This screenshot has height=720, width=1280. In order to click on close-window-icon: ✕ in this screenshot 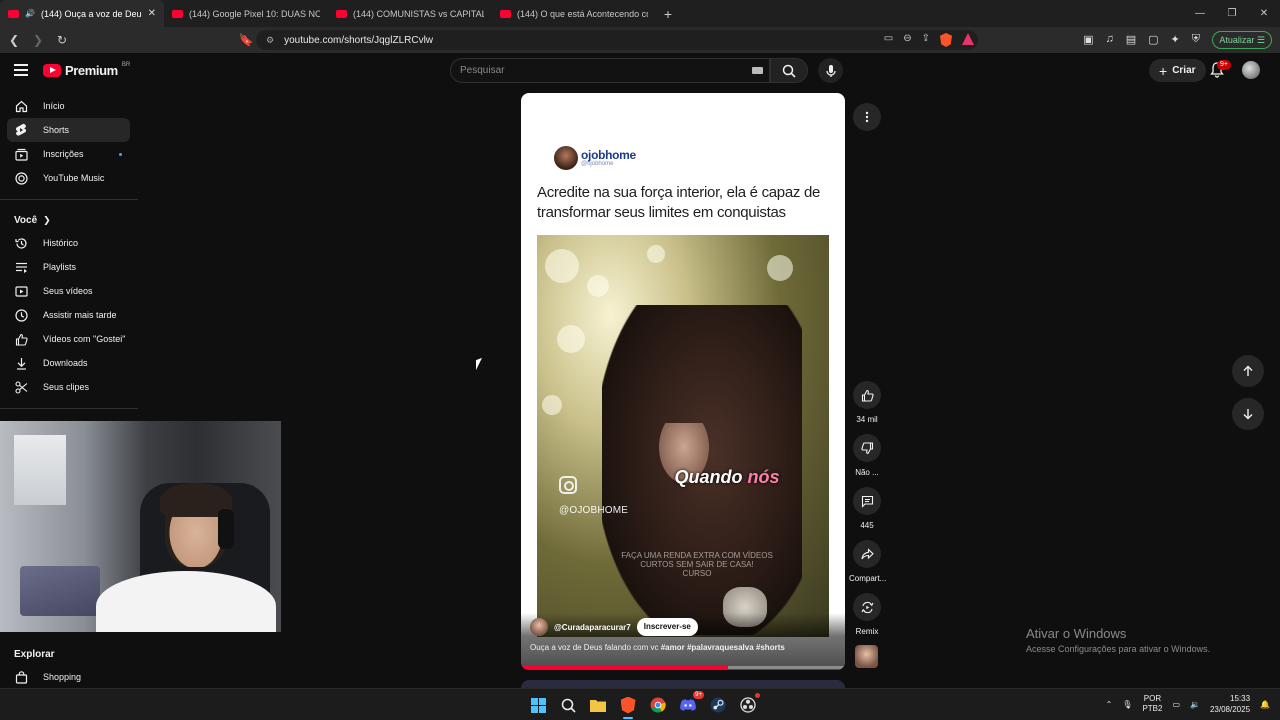, I will do `click(1264, 13)`.